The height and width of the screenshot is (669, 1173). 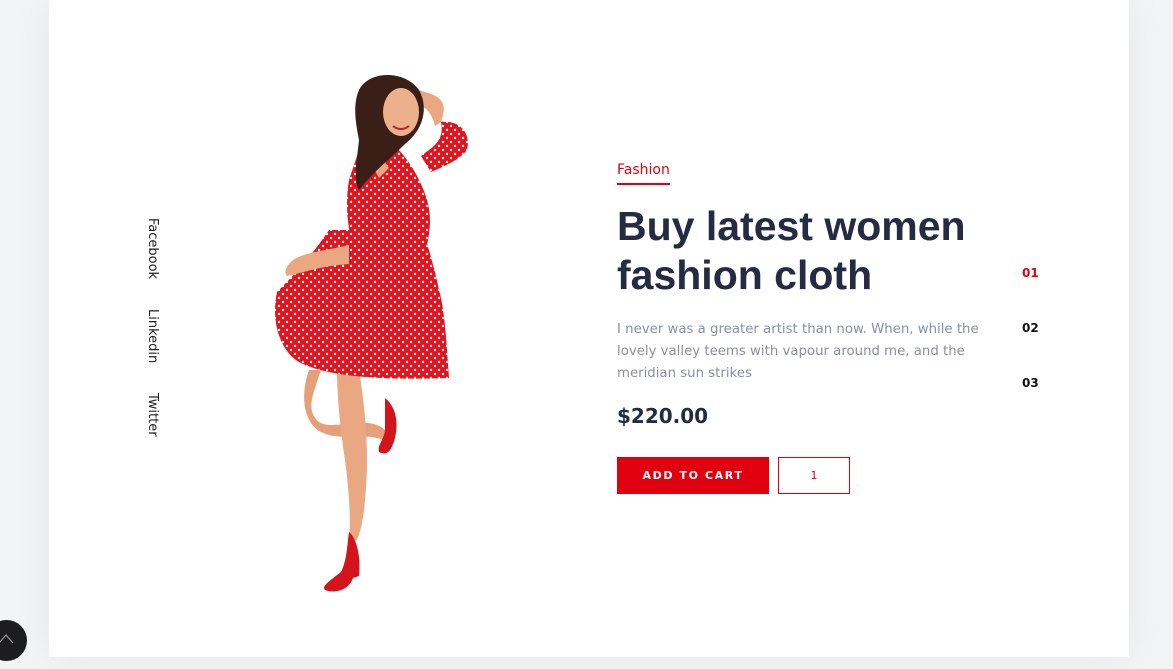 I want to click on slide-indicator-03: 03, so click(x=1030, y=383).